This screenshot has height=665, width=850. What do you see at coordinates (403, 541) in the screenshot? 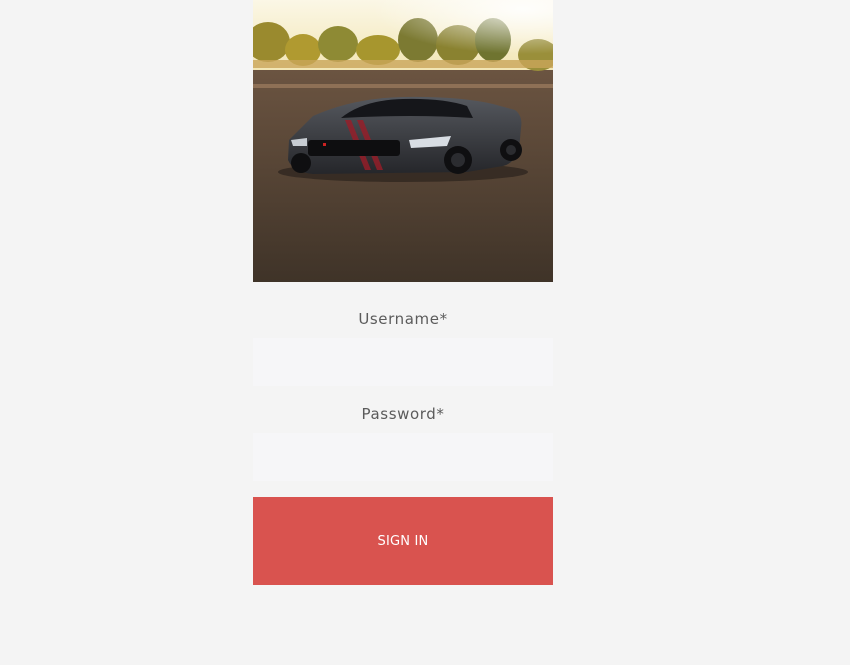
I see `sign-in-button: SIGN IN` at bounding box center [403, 541].